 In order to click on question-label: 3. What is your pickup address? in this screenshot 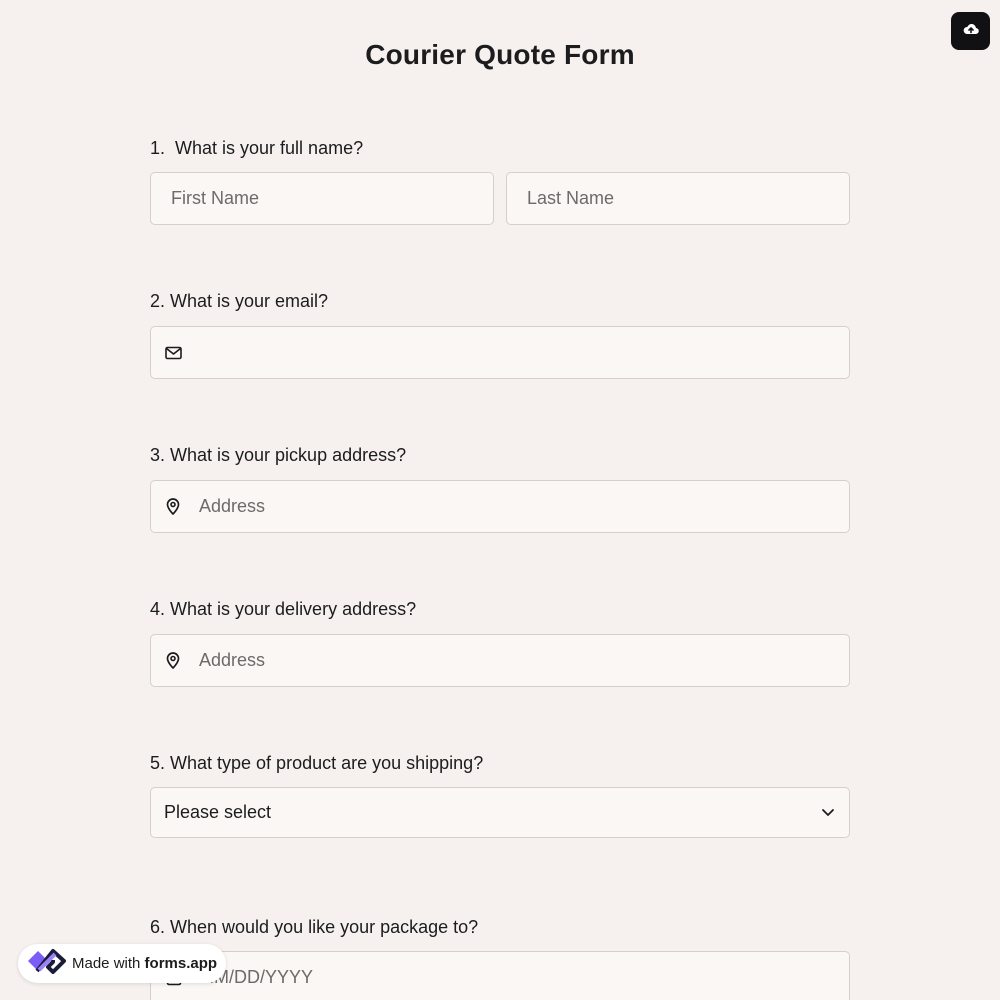, I will do `click(278, 455)`.